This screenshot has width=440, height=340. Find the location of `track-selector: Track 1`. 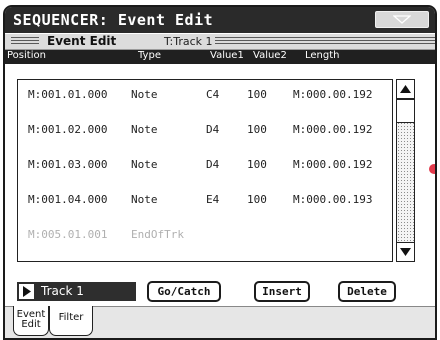

track-selector: Track 1 is located at coordinates (76, 291).